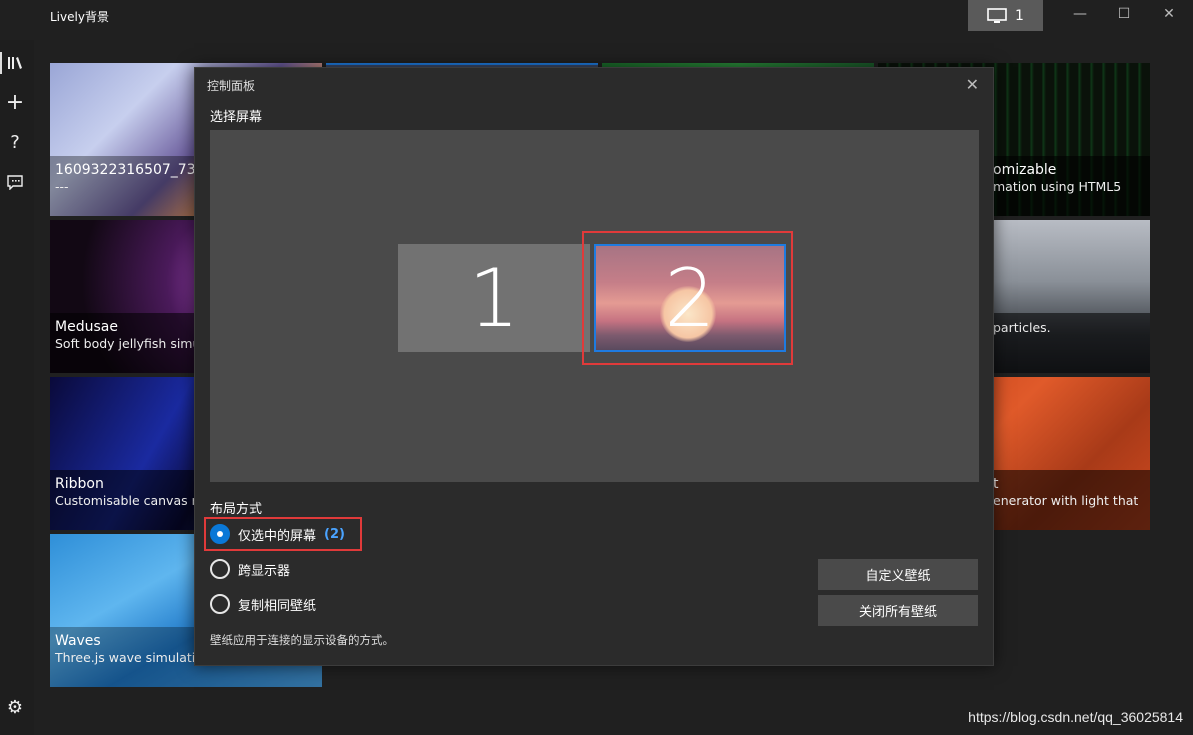  What do you see at coordinates (1075, 717) in the screenshot?
I see `watermark-text: https://blog.csdn.net/qq_36025814` at bounding box center [1075, 717].